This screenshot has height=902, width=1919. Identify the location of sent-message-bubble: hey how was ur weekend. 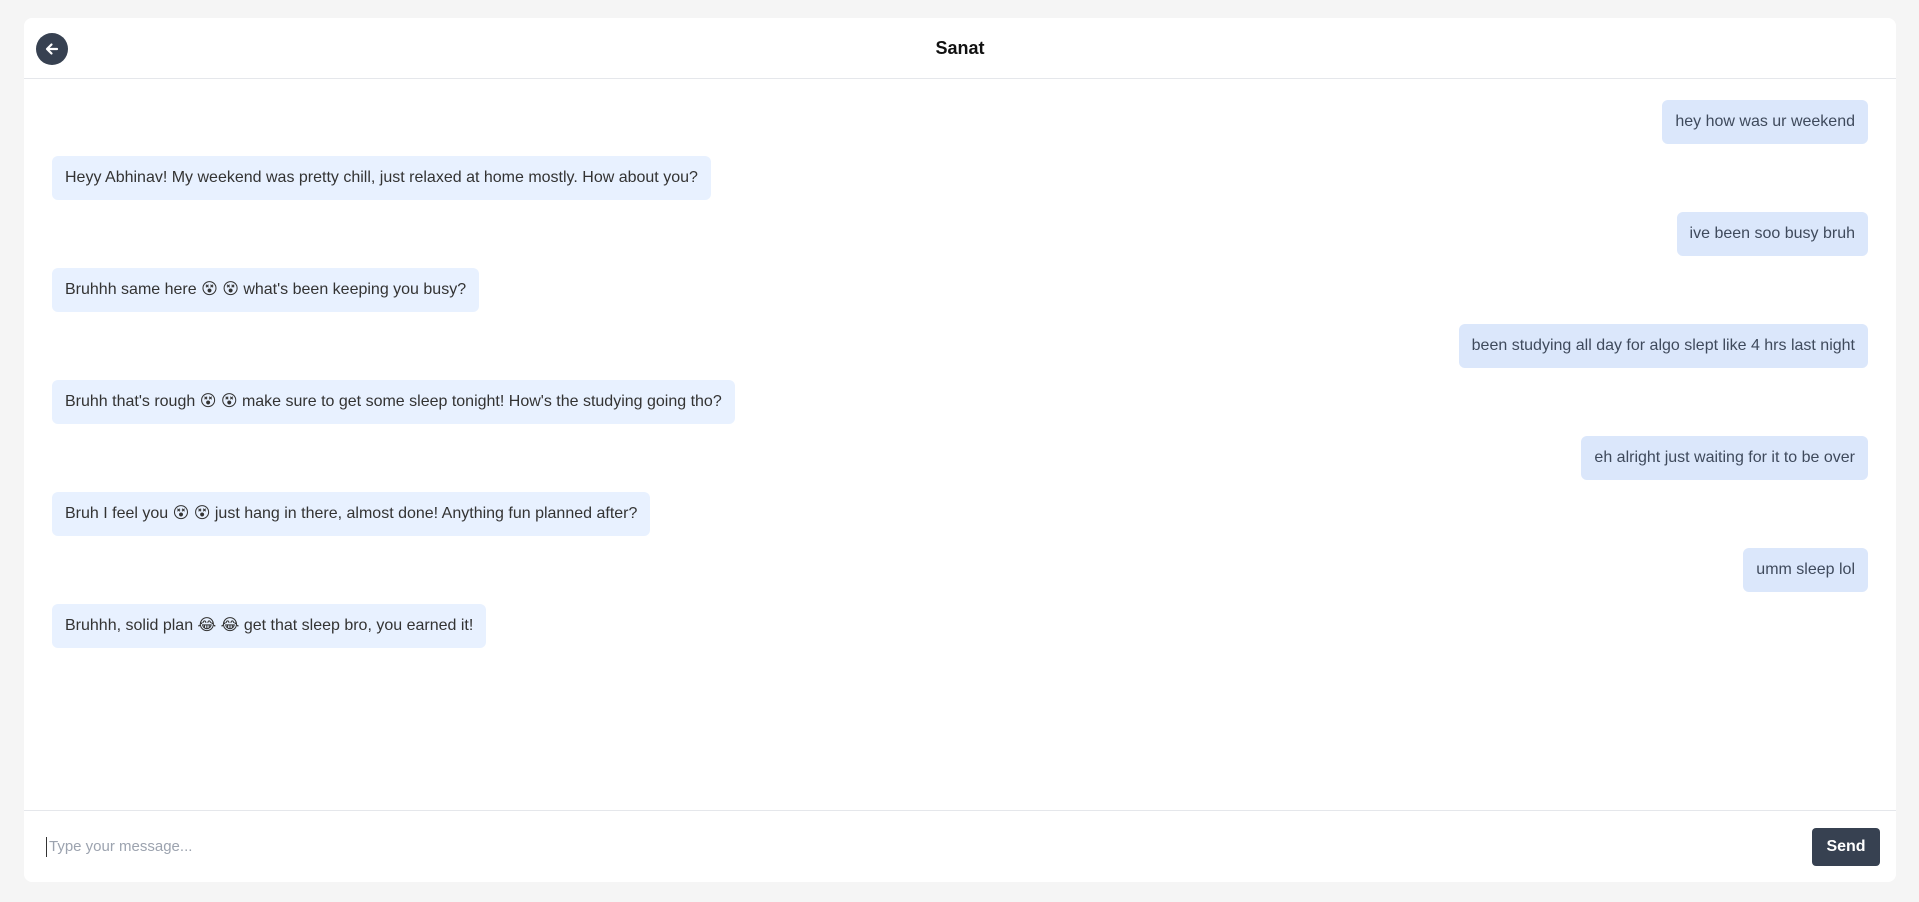
(1765, 122).